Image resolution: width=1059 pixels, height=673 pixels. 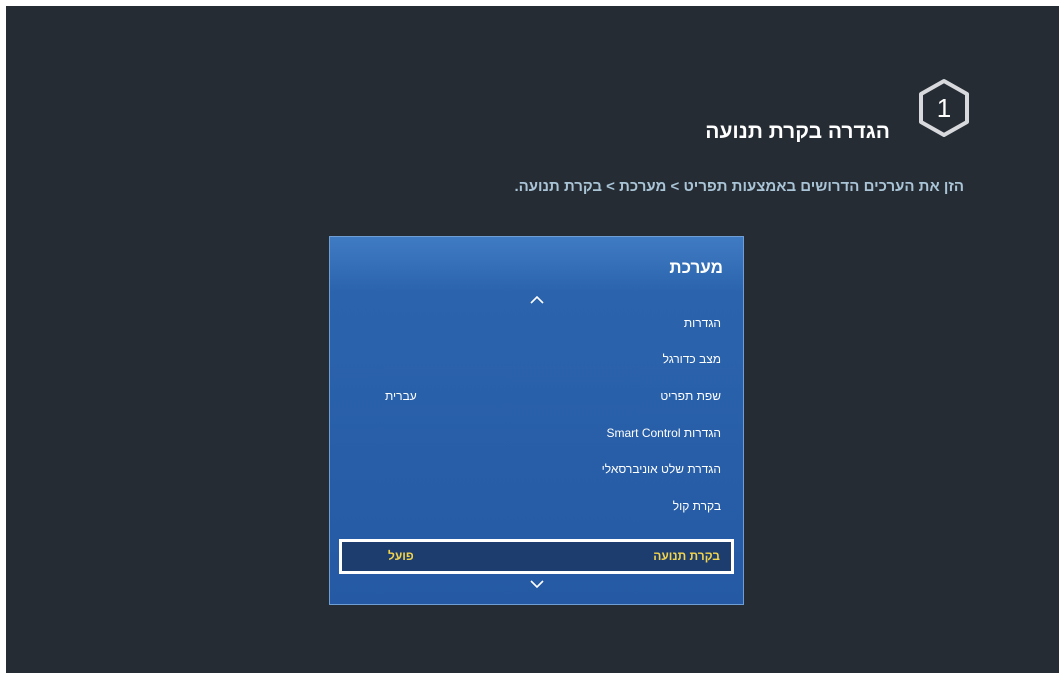 I want to click on chevron-up-icon, so click(x=537, y=300).